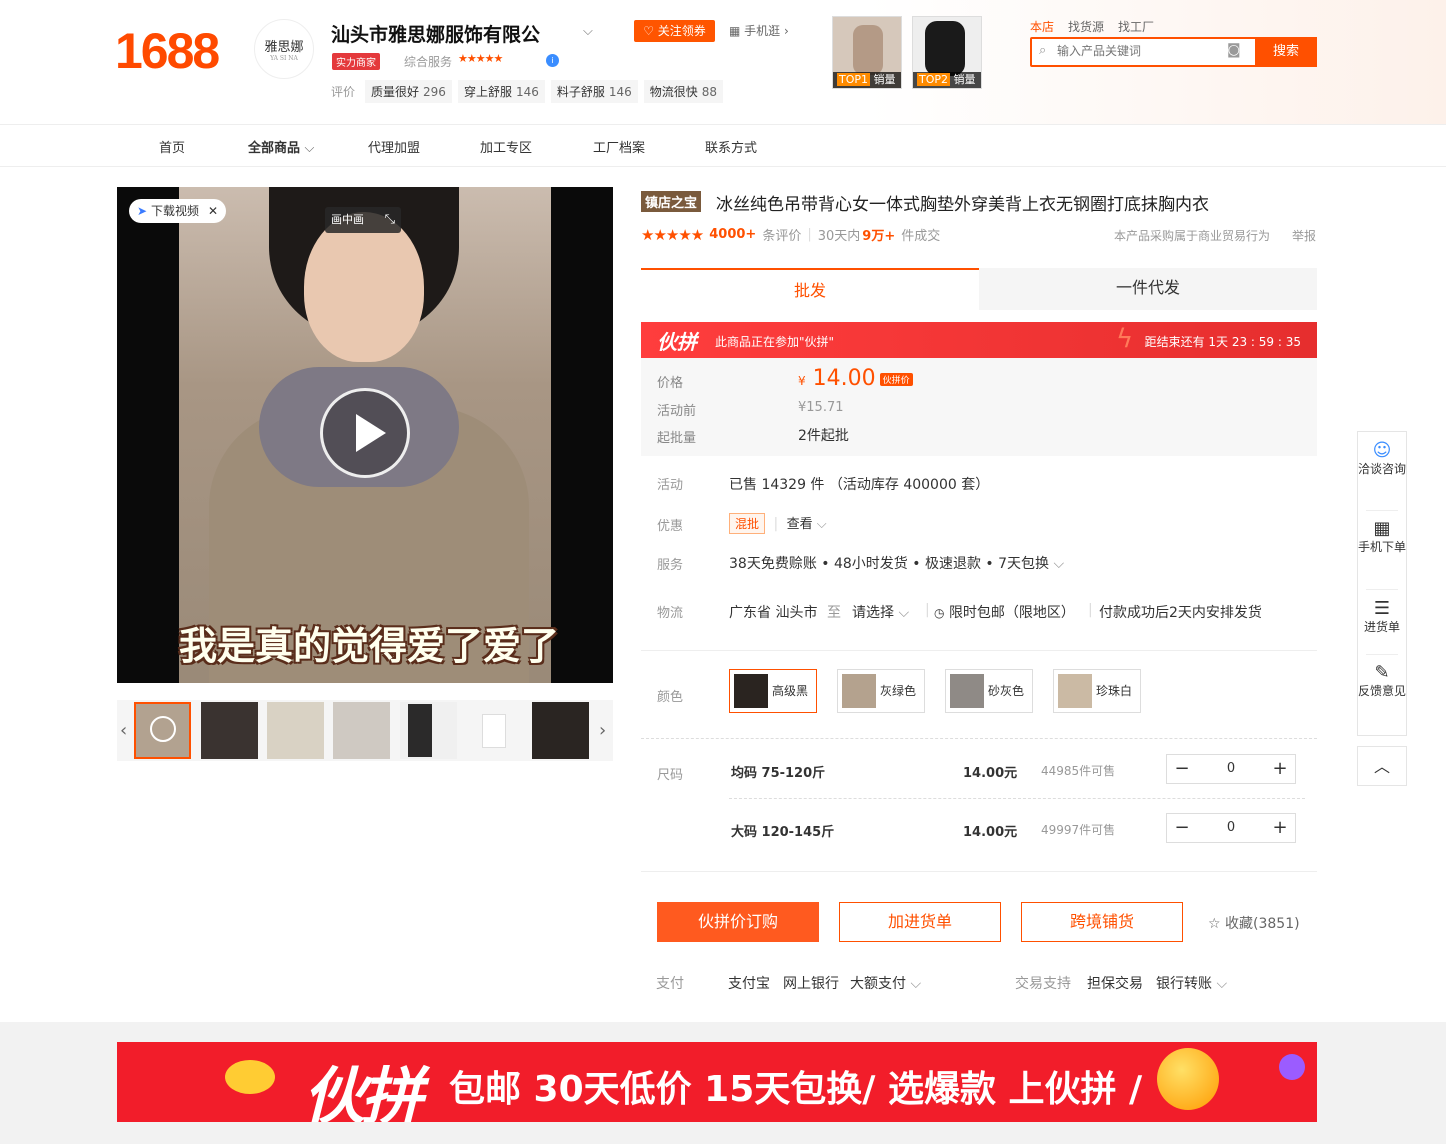  I want to click on thumb-next-icon: ›, so click(602, 730).